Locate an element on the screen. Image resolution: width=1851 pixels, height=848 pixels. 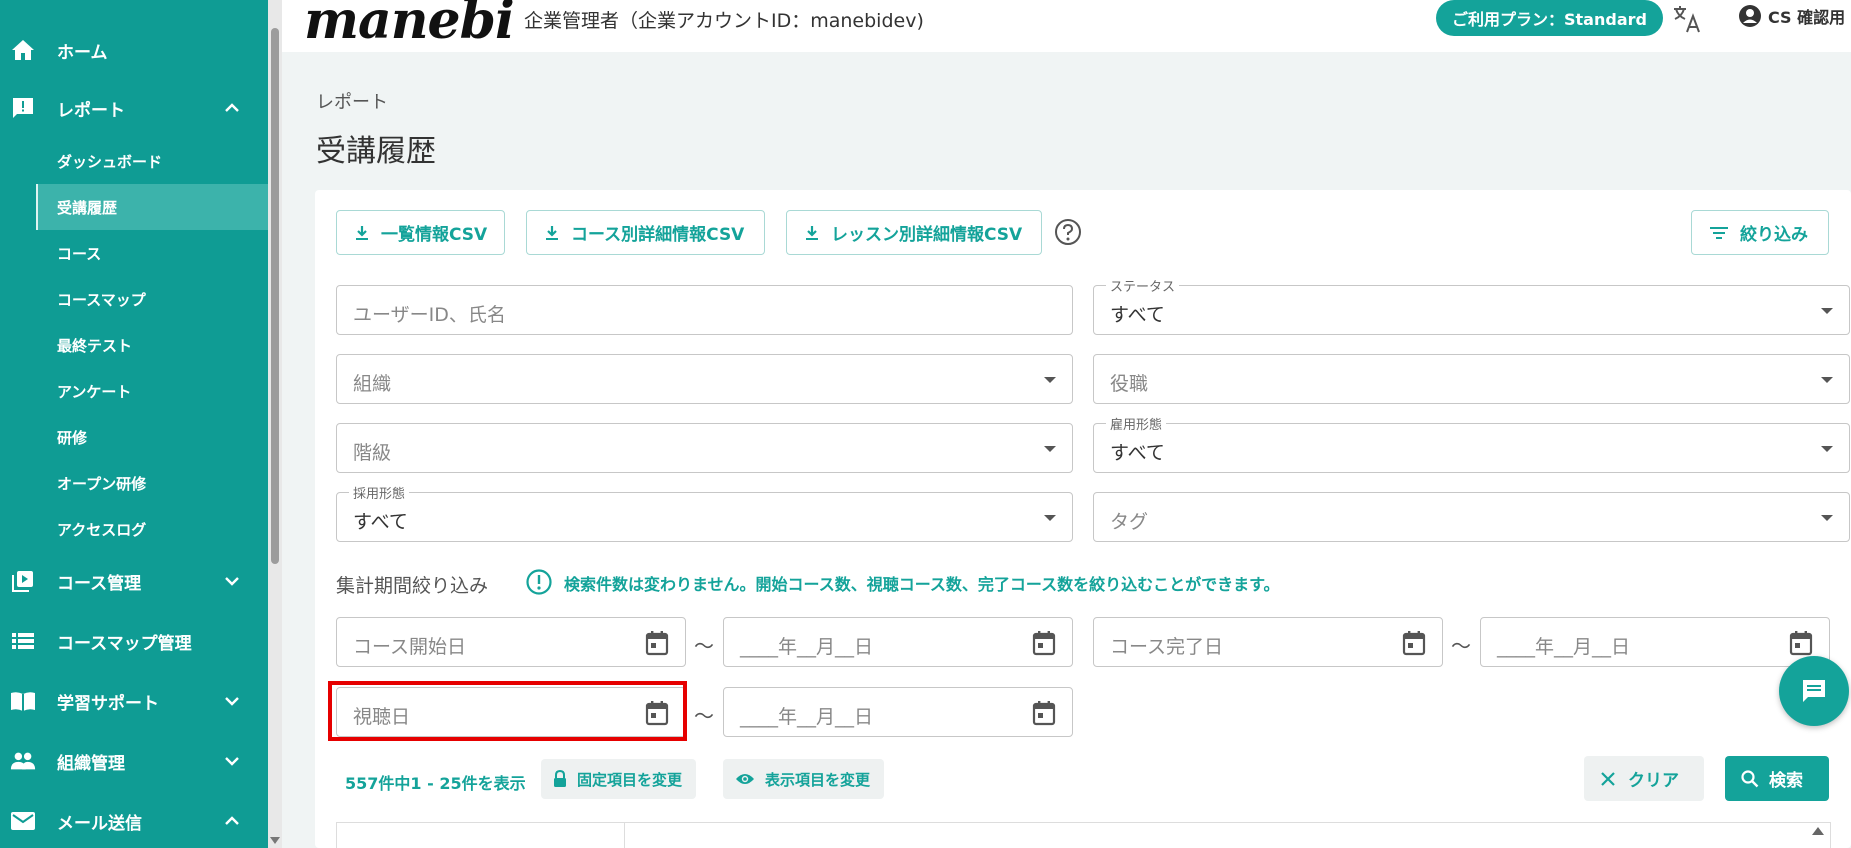
display-items-button: 表示項目を変更 is located at coordinates (804, 779).